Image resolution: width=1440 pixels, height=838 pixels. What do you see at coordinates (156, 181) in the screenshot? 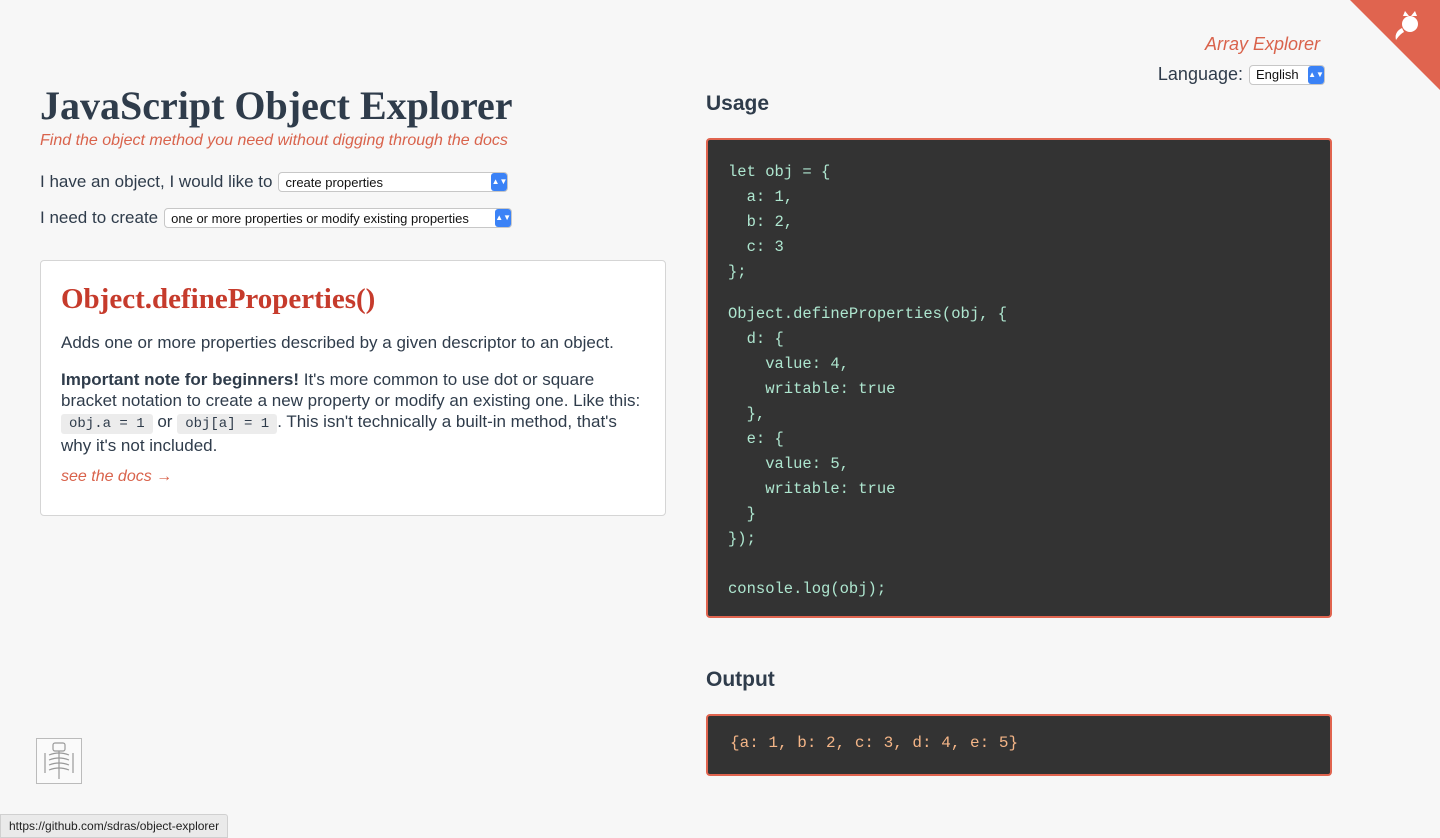
I see `question1-label: I have an object, I would like to` at bounding box center [156, 181].